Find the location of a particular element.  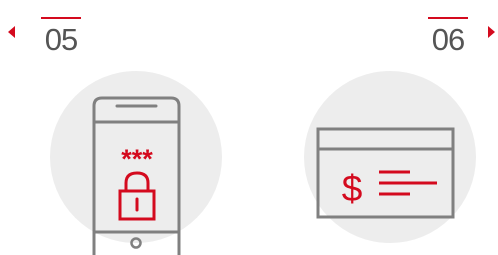

dollar-sign-text: $ is located at coordinates (352, 188).